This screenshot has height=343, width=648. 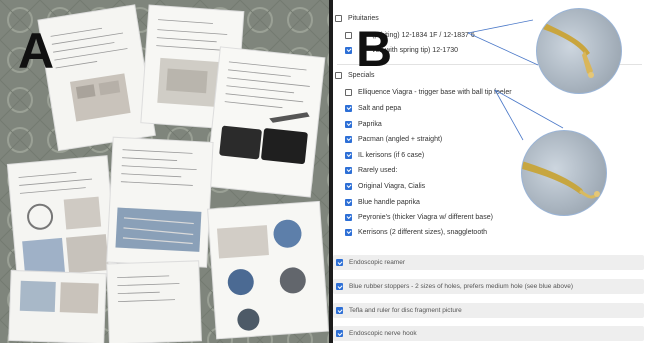 What do you see at coordinates (374, 49) in the screenshot?
I see `panel-label-b: B` at bounding box center [374, 49].